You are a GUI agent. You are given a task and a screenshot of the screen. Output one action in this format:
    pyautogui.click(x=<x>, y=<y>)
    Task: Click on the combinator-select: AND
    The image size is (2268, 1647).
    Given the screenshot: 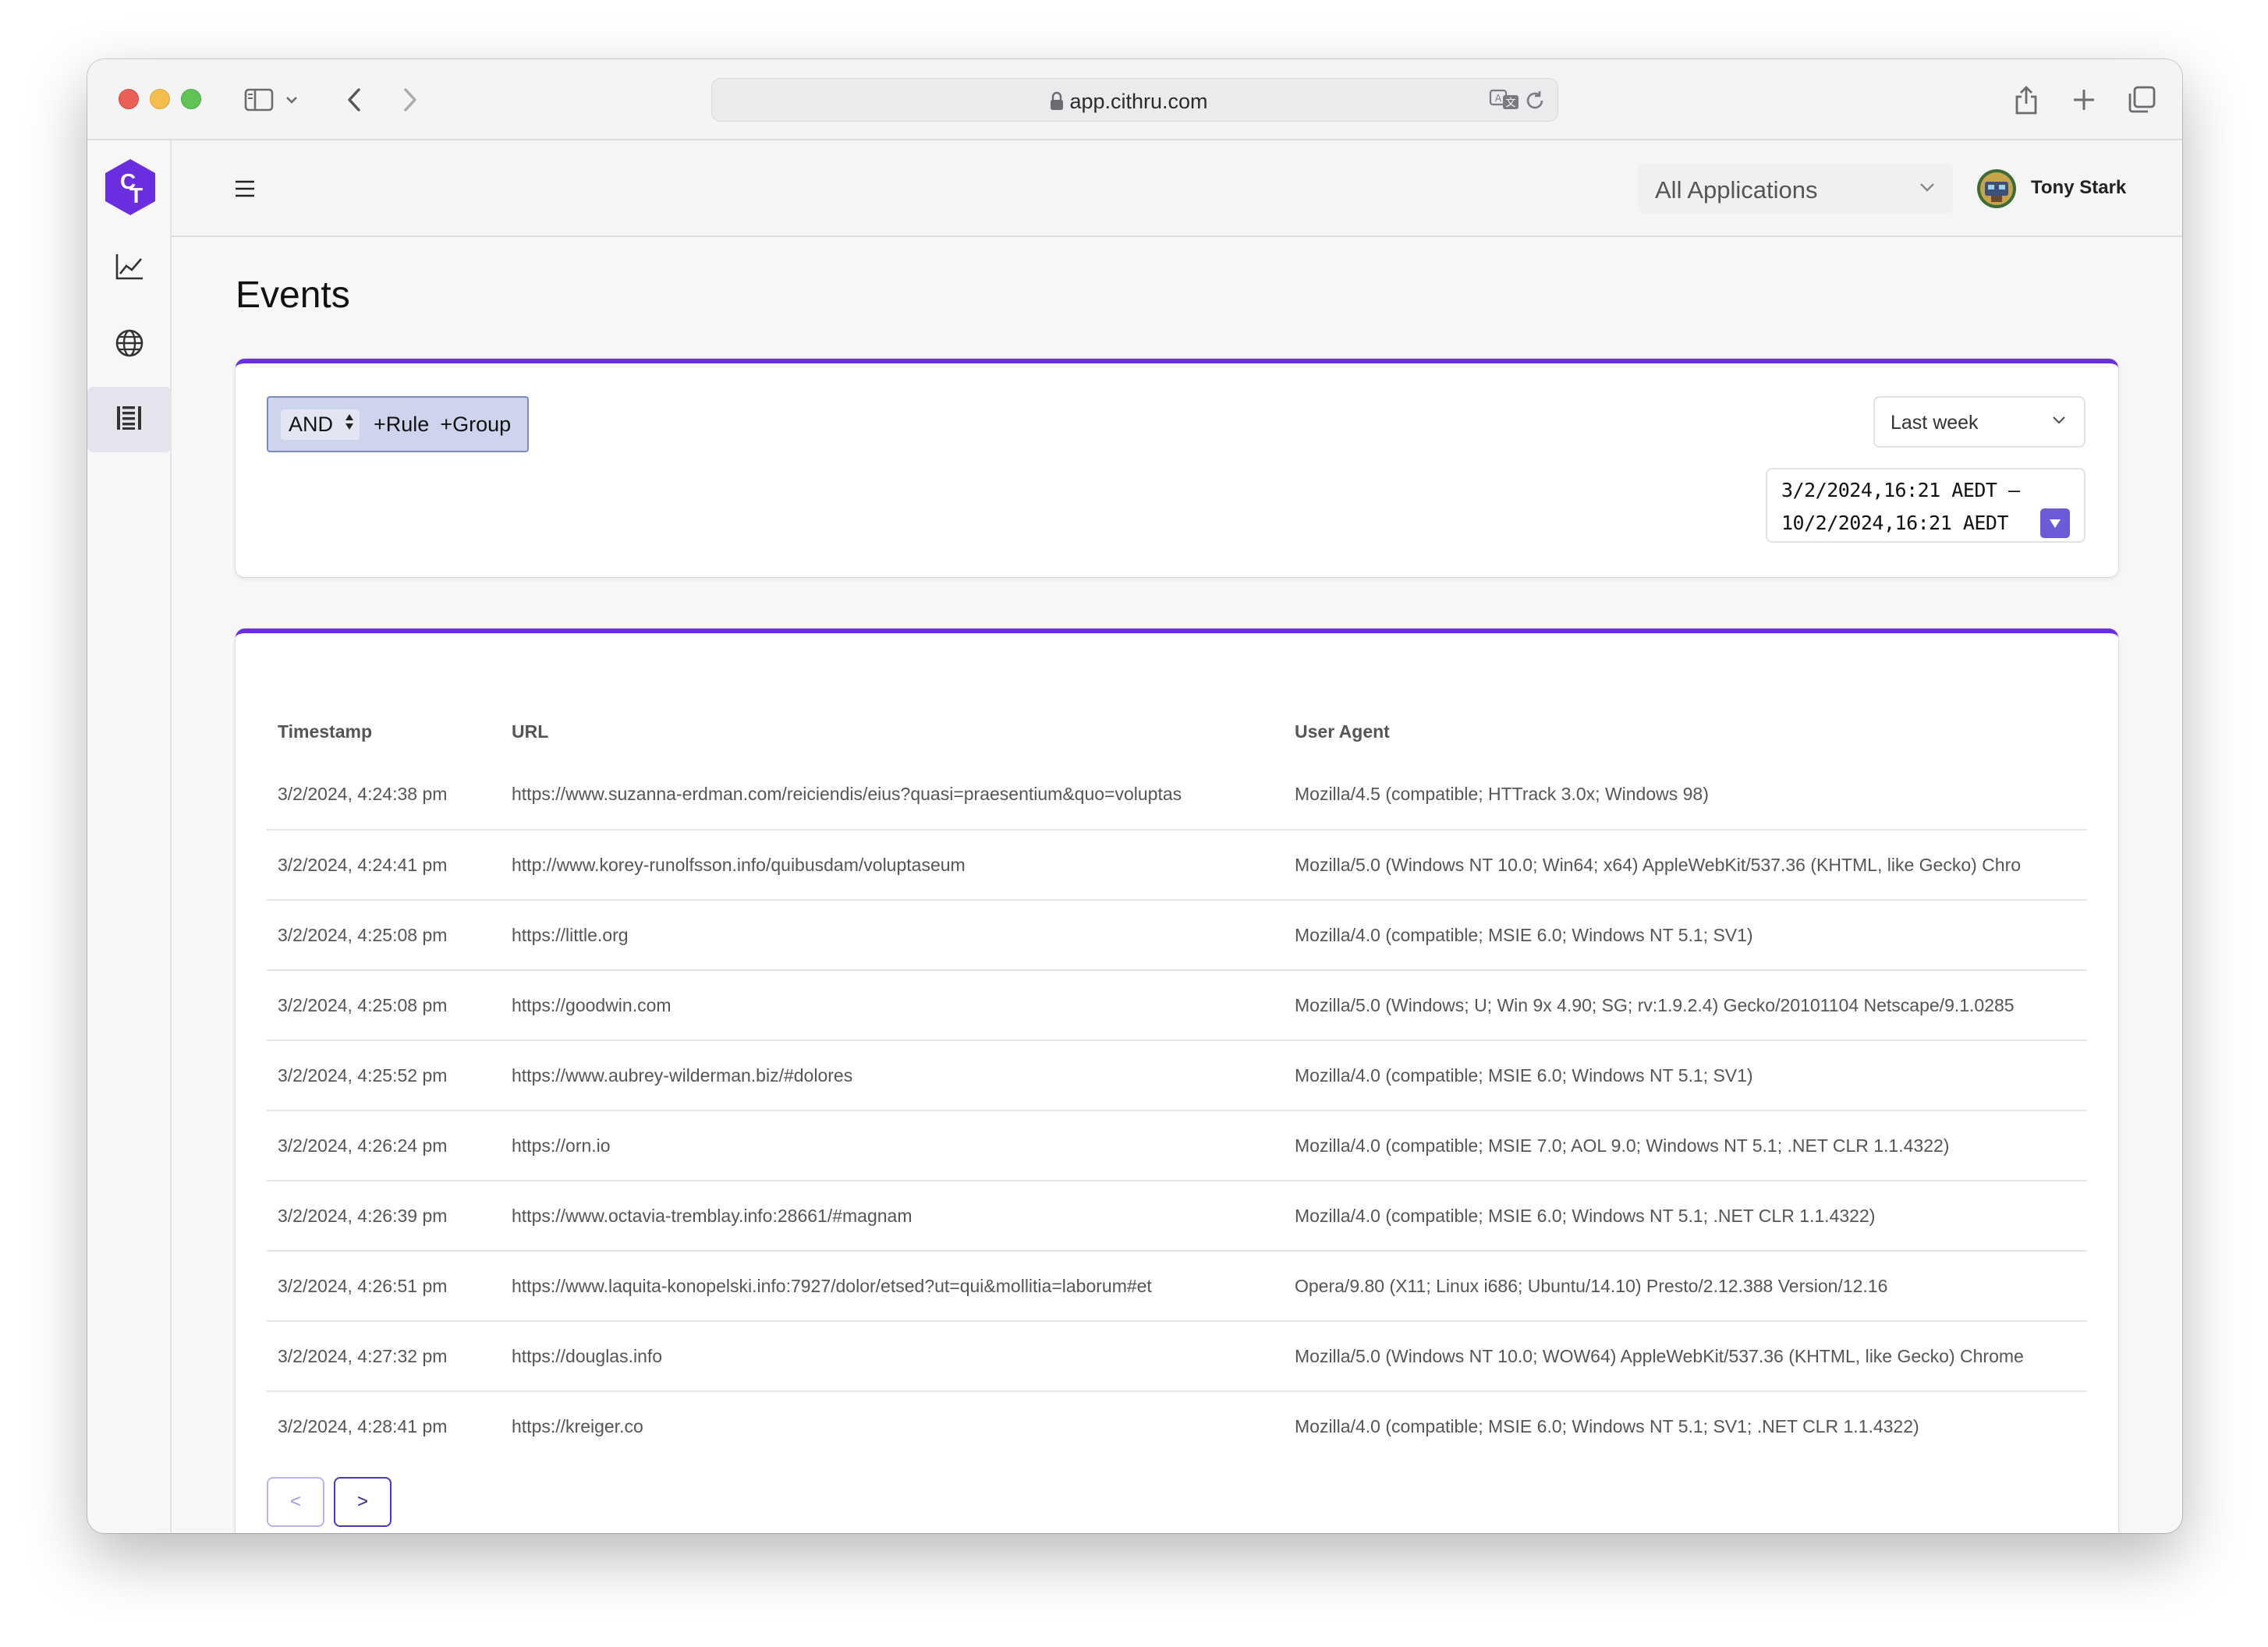 What is the action you would take?
    pyautogui.click(x=320, y=424)
    